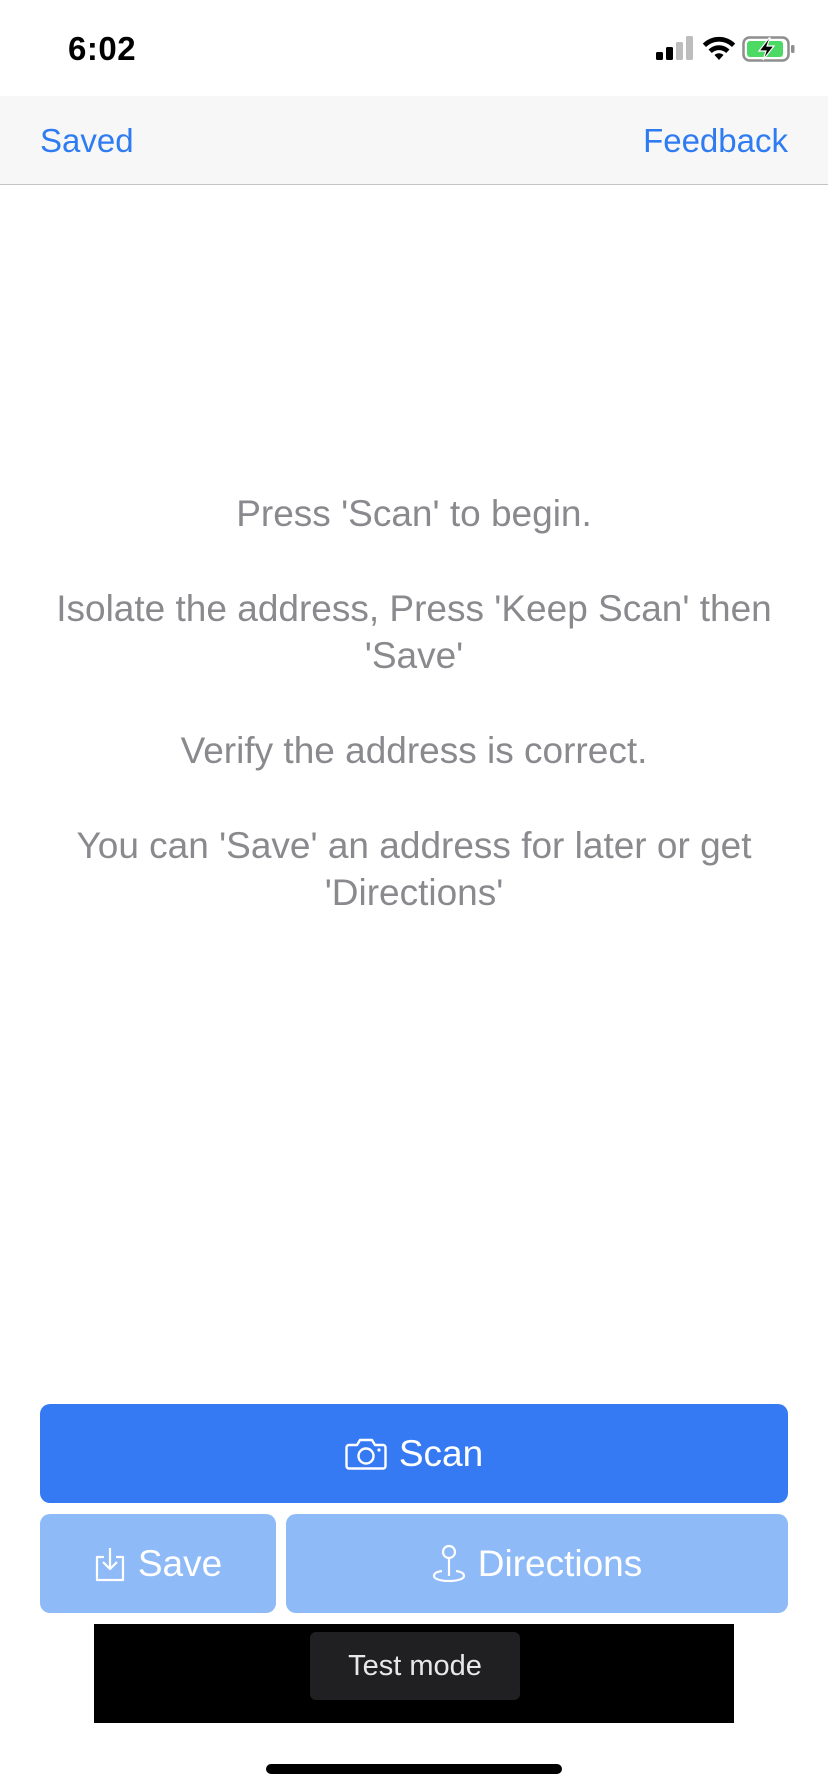 The height and width of the screenshot is (1792, 828). Describe the element at coordinates (719, 48) in the screenshot. I see `wifi-icon` at that location.